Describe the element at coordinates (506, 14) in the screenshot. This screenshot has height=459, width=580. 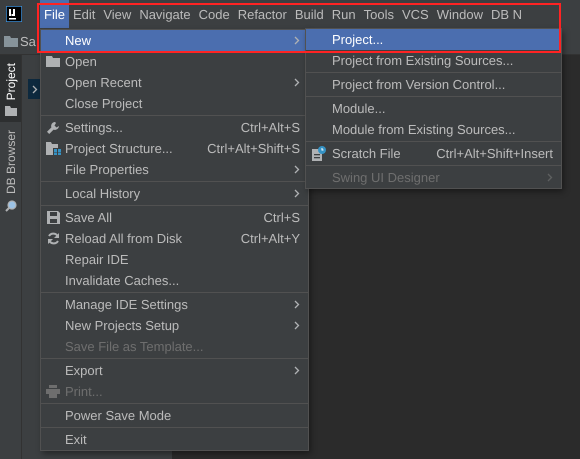
I see `menu-bar-item: DB N` at that location.